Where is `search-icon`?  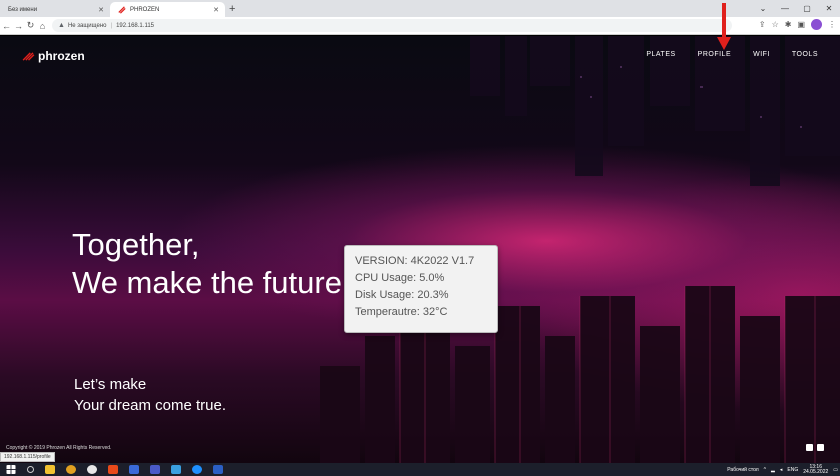
search-icon is located at coordinates (30, 469).